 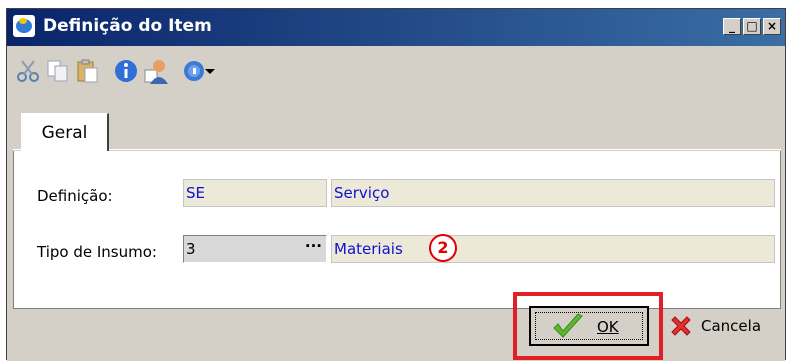 I want to click on ok-button-highlight-annotation, so click(x=588, y=326).